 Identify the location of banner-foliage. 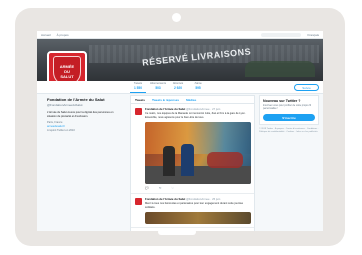
(280, 69).